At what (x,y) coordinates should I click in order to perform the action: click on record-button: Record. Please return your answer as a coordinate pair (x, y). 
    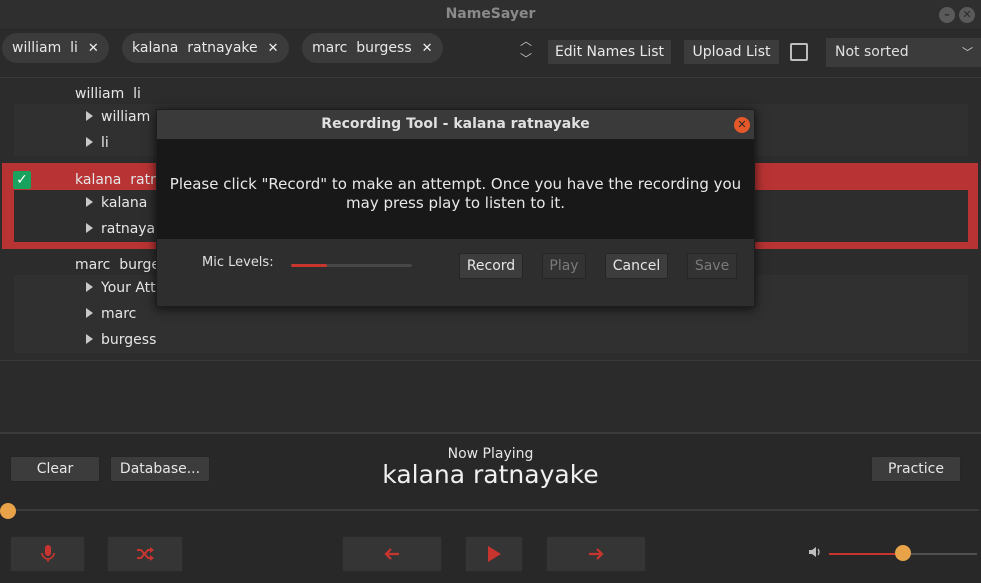
    Looking at the image, I should click on (491, 266).